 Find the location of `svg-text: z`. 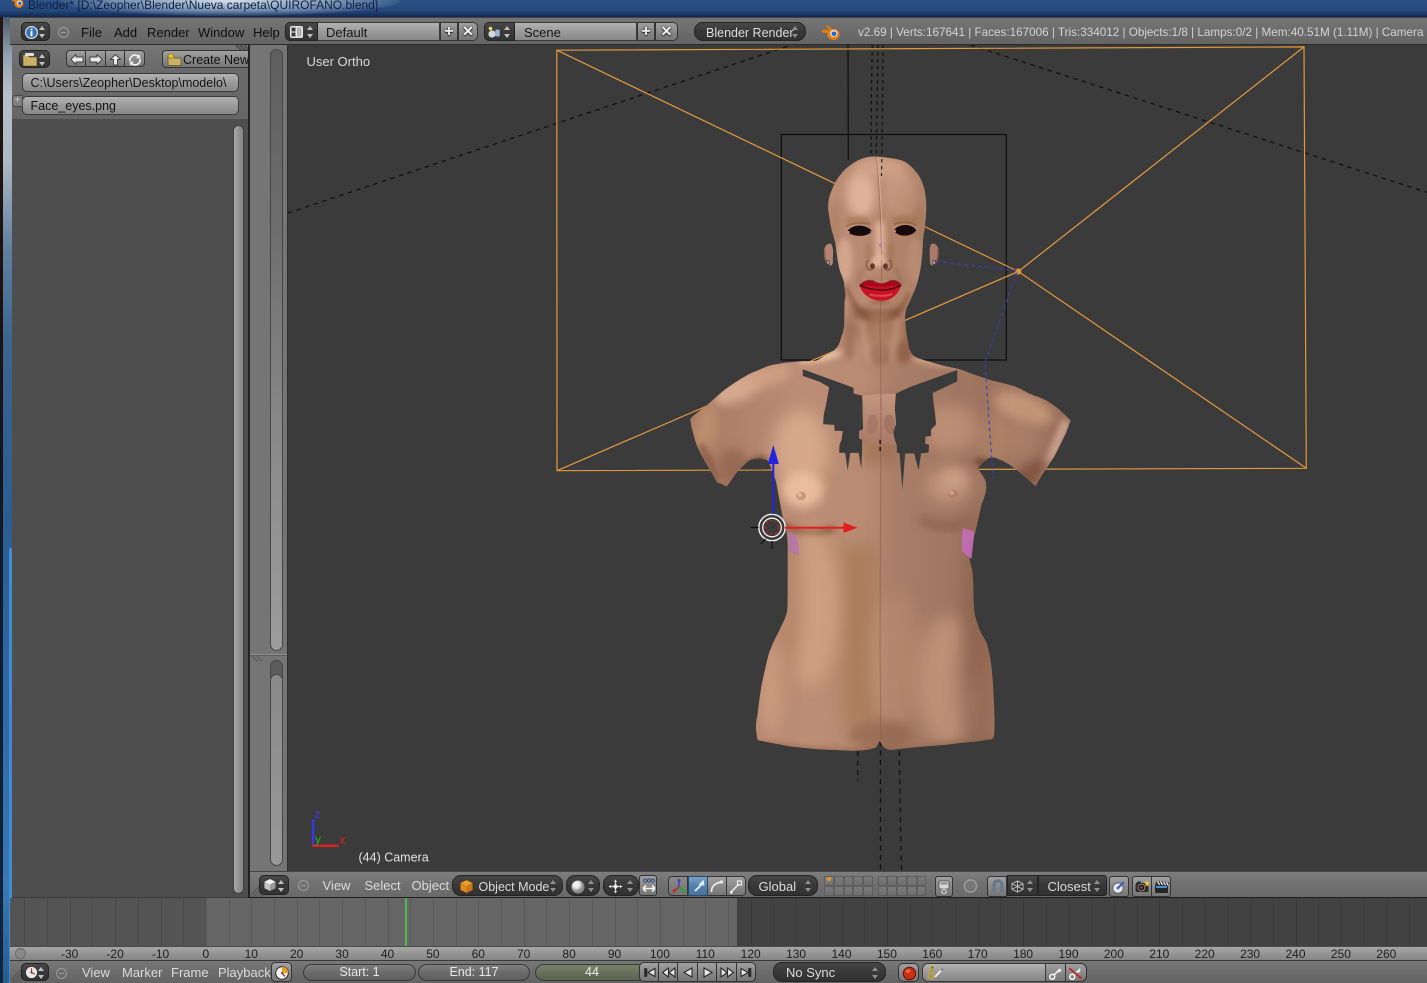

svg-text: z is located at coordinates (317, 814).